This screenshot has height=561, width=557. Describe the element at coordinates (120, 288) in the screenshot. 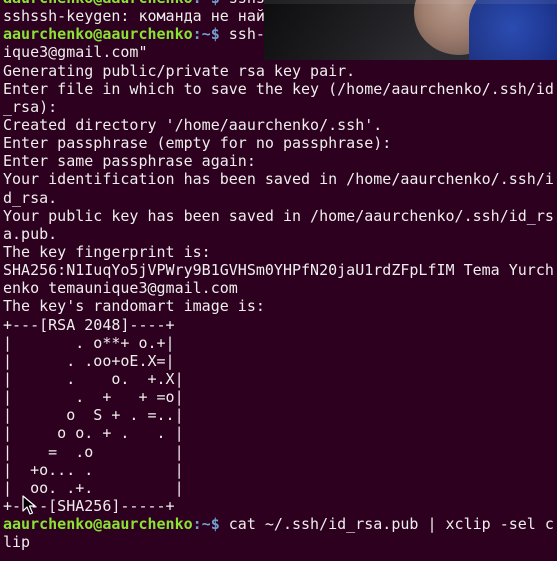

I see `output-line: enko temaunique3@gmail.com` at that location.